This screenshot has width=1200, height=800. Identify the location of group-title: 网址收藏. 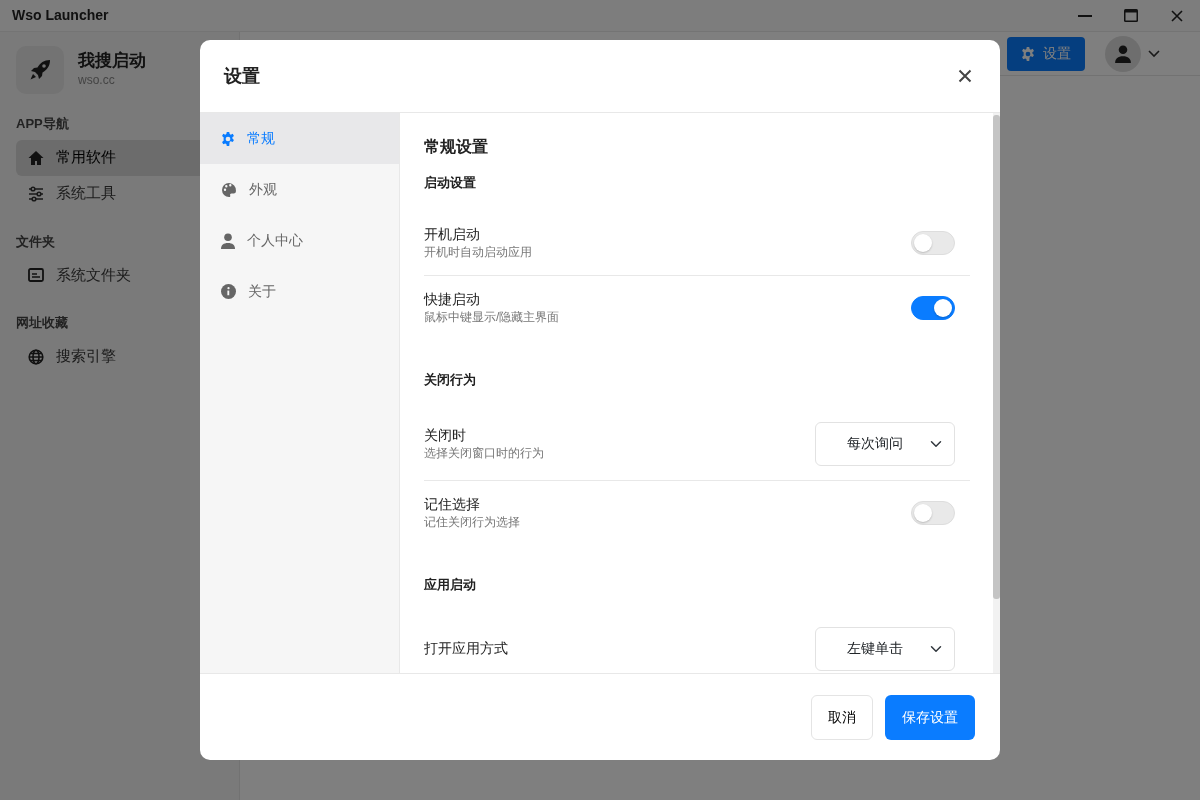
(42, 323).